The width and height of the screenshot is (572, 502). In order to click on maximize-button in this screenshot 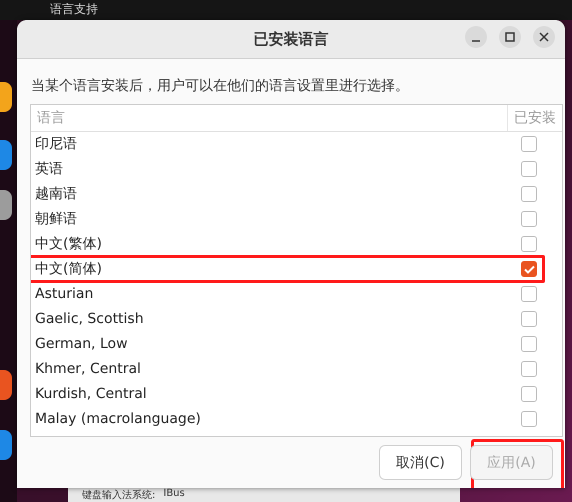, I will do `click(510, 37)`.